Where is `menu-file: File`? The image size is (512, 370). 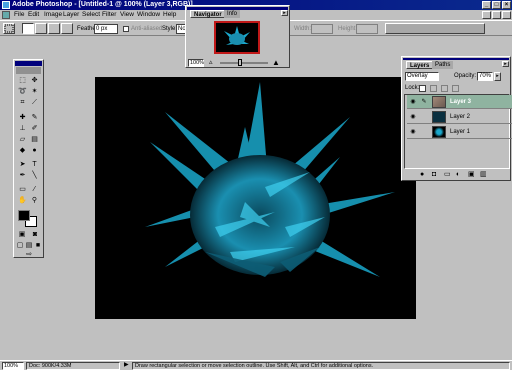 menu-file: File is located at coordinates (19, 15).